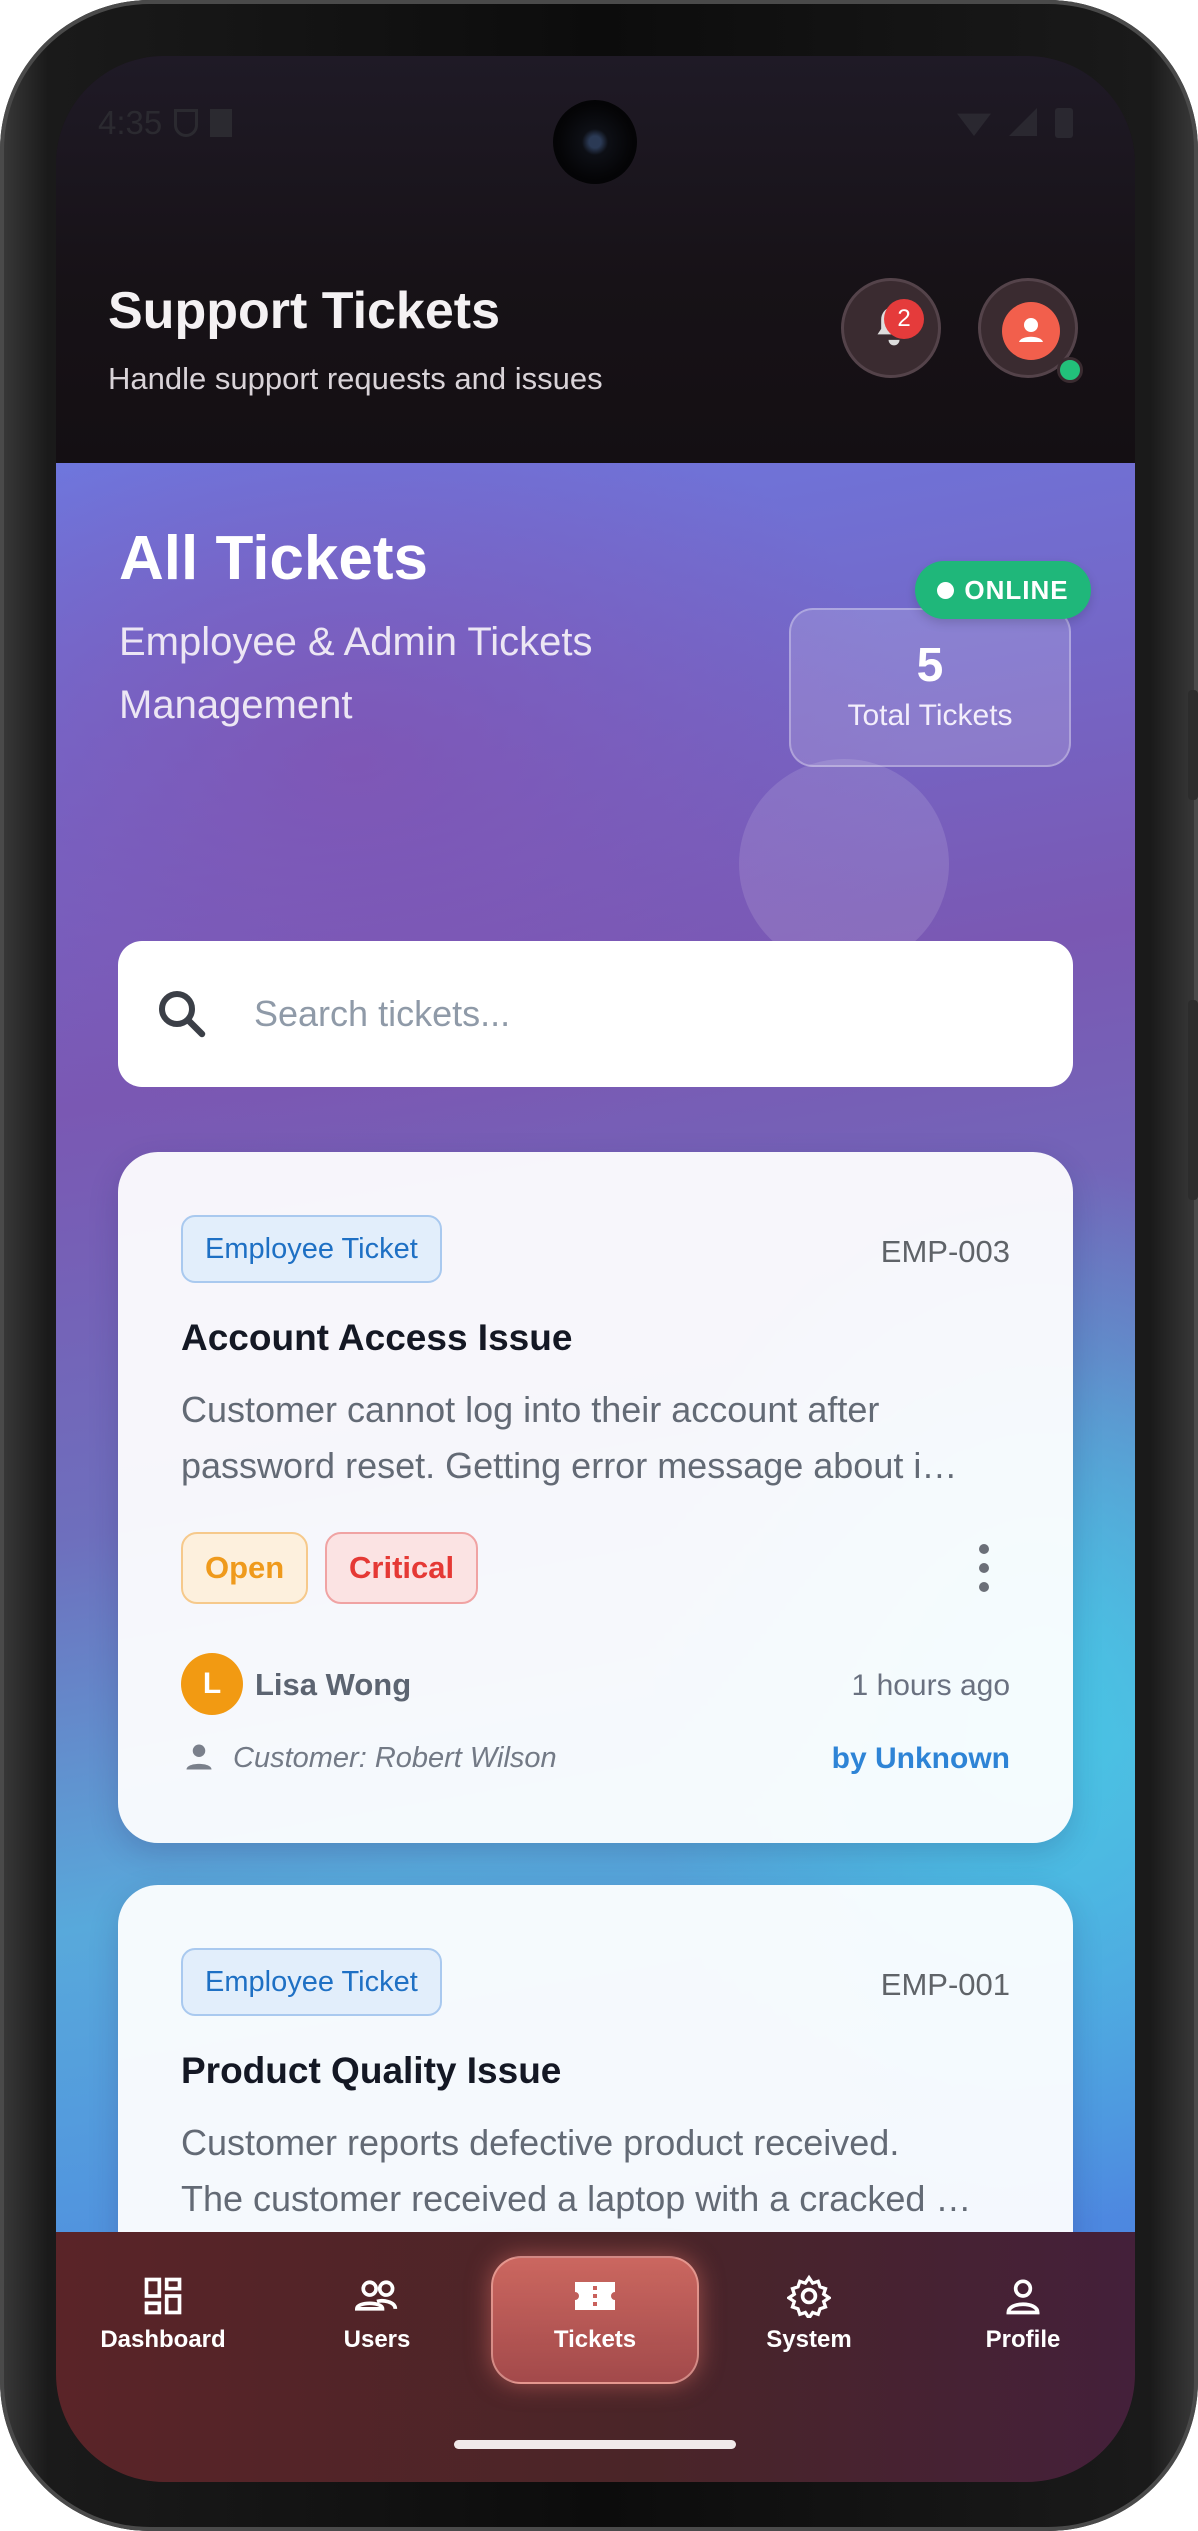 This screenshot has width=1198, height=2531. Describe the element at coordinates (1016, 589) in the screenshot. I see `online-label: ONLINE` at that location.